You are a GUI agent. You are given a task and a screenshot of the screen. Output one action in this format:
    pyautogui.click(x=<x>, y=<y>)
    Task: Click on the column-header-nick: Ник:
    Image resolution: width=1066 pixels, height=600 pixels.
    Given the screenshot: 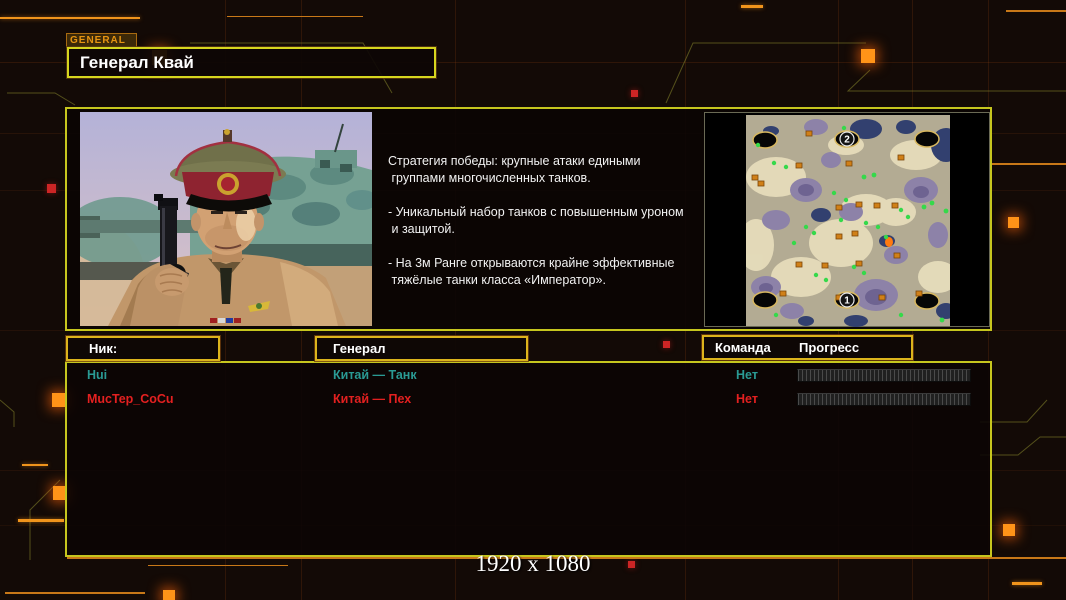 What is the action you would take?
    pyautogui.click(x=143, y=348)
    